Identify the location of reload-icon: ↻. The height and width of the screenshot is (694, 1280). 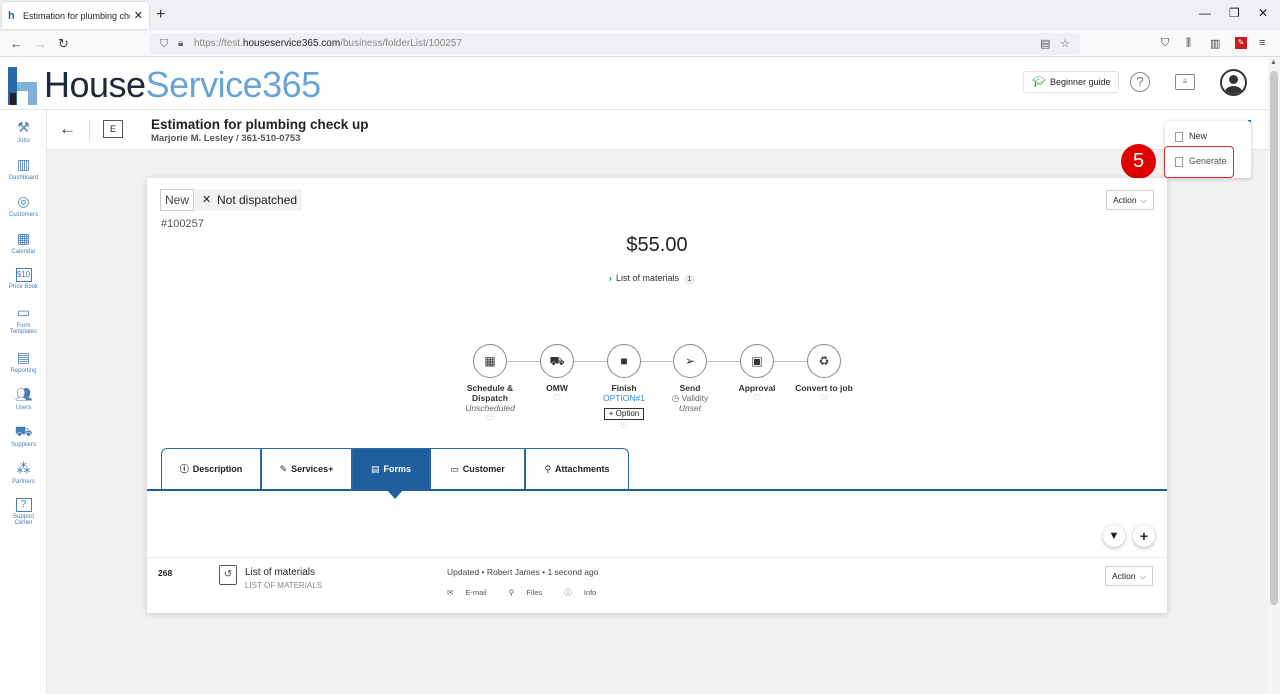
(63, 44).